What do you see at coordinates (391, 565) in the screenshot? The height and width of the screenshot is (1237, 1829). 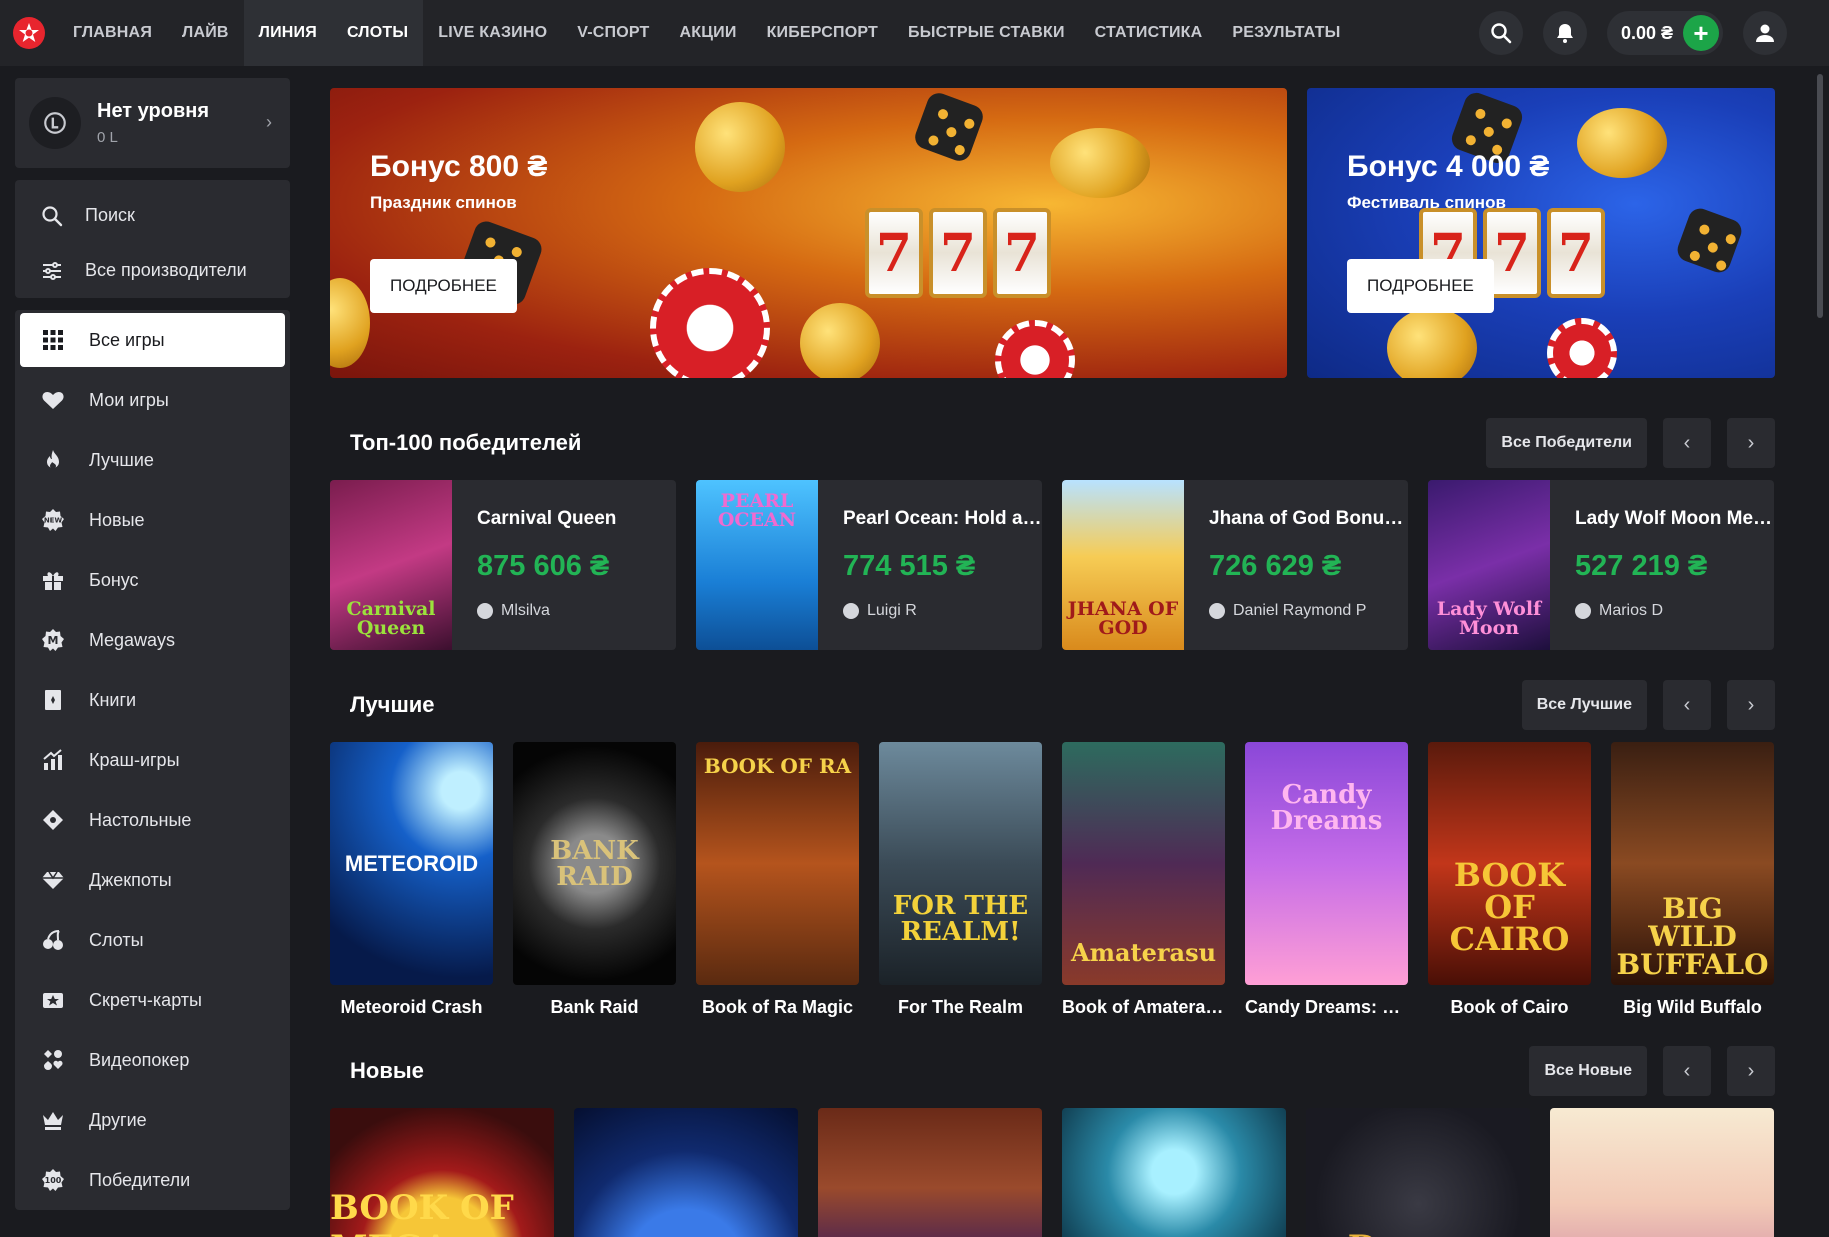 I see `game-thumbnail: Carnival Queen` at bounding box center [391, 565].